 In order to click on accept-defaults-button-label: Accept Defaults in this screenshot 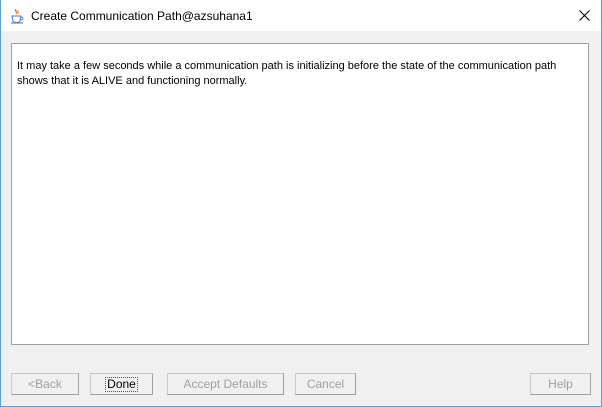, I will do `click(225, 384)`.